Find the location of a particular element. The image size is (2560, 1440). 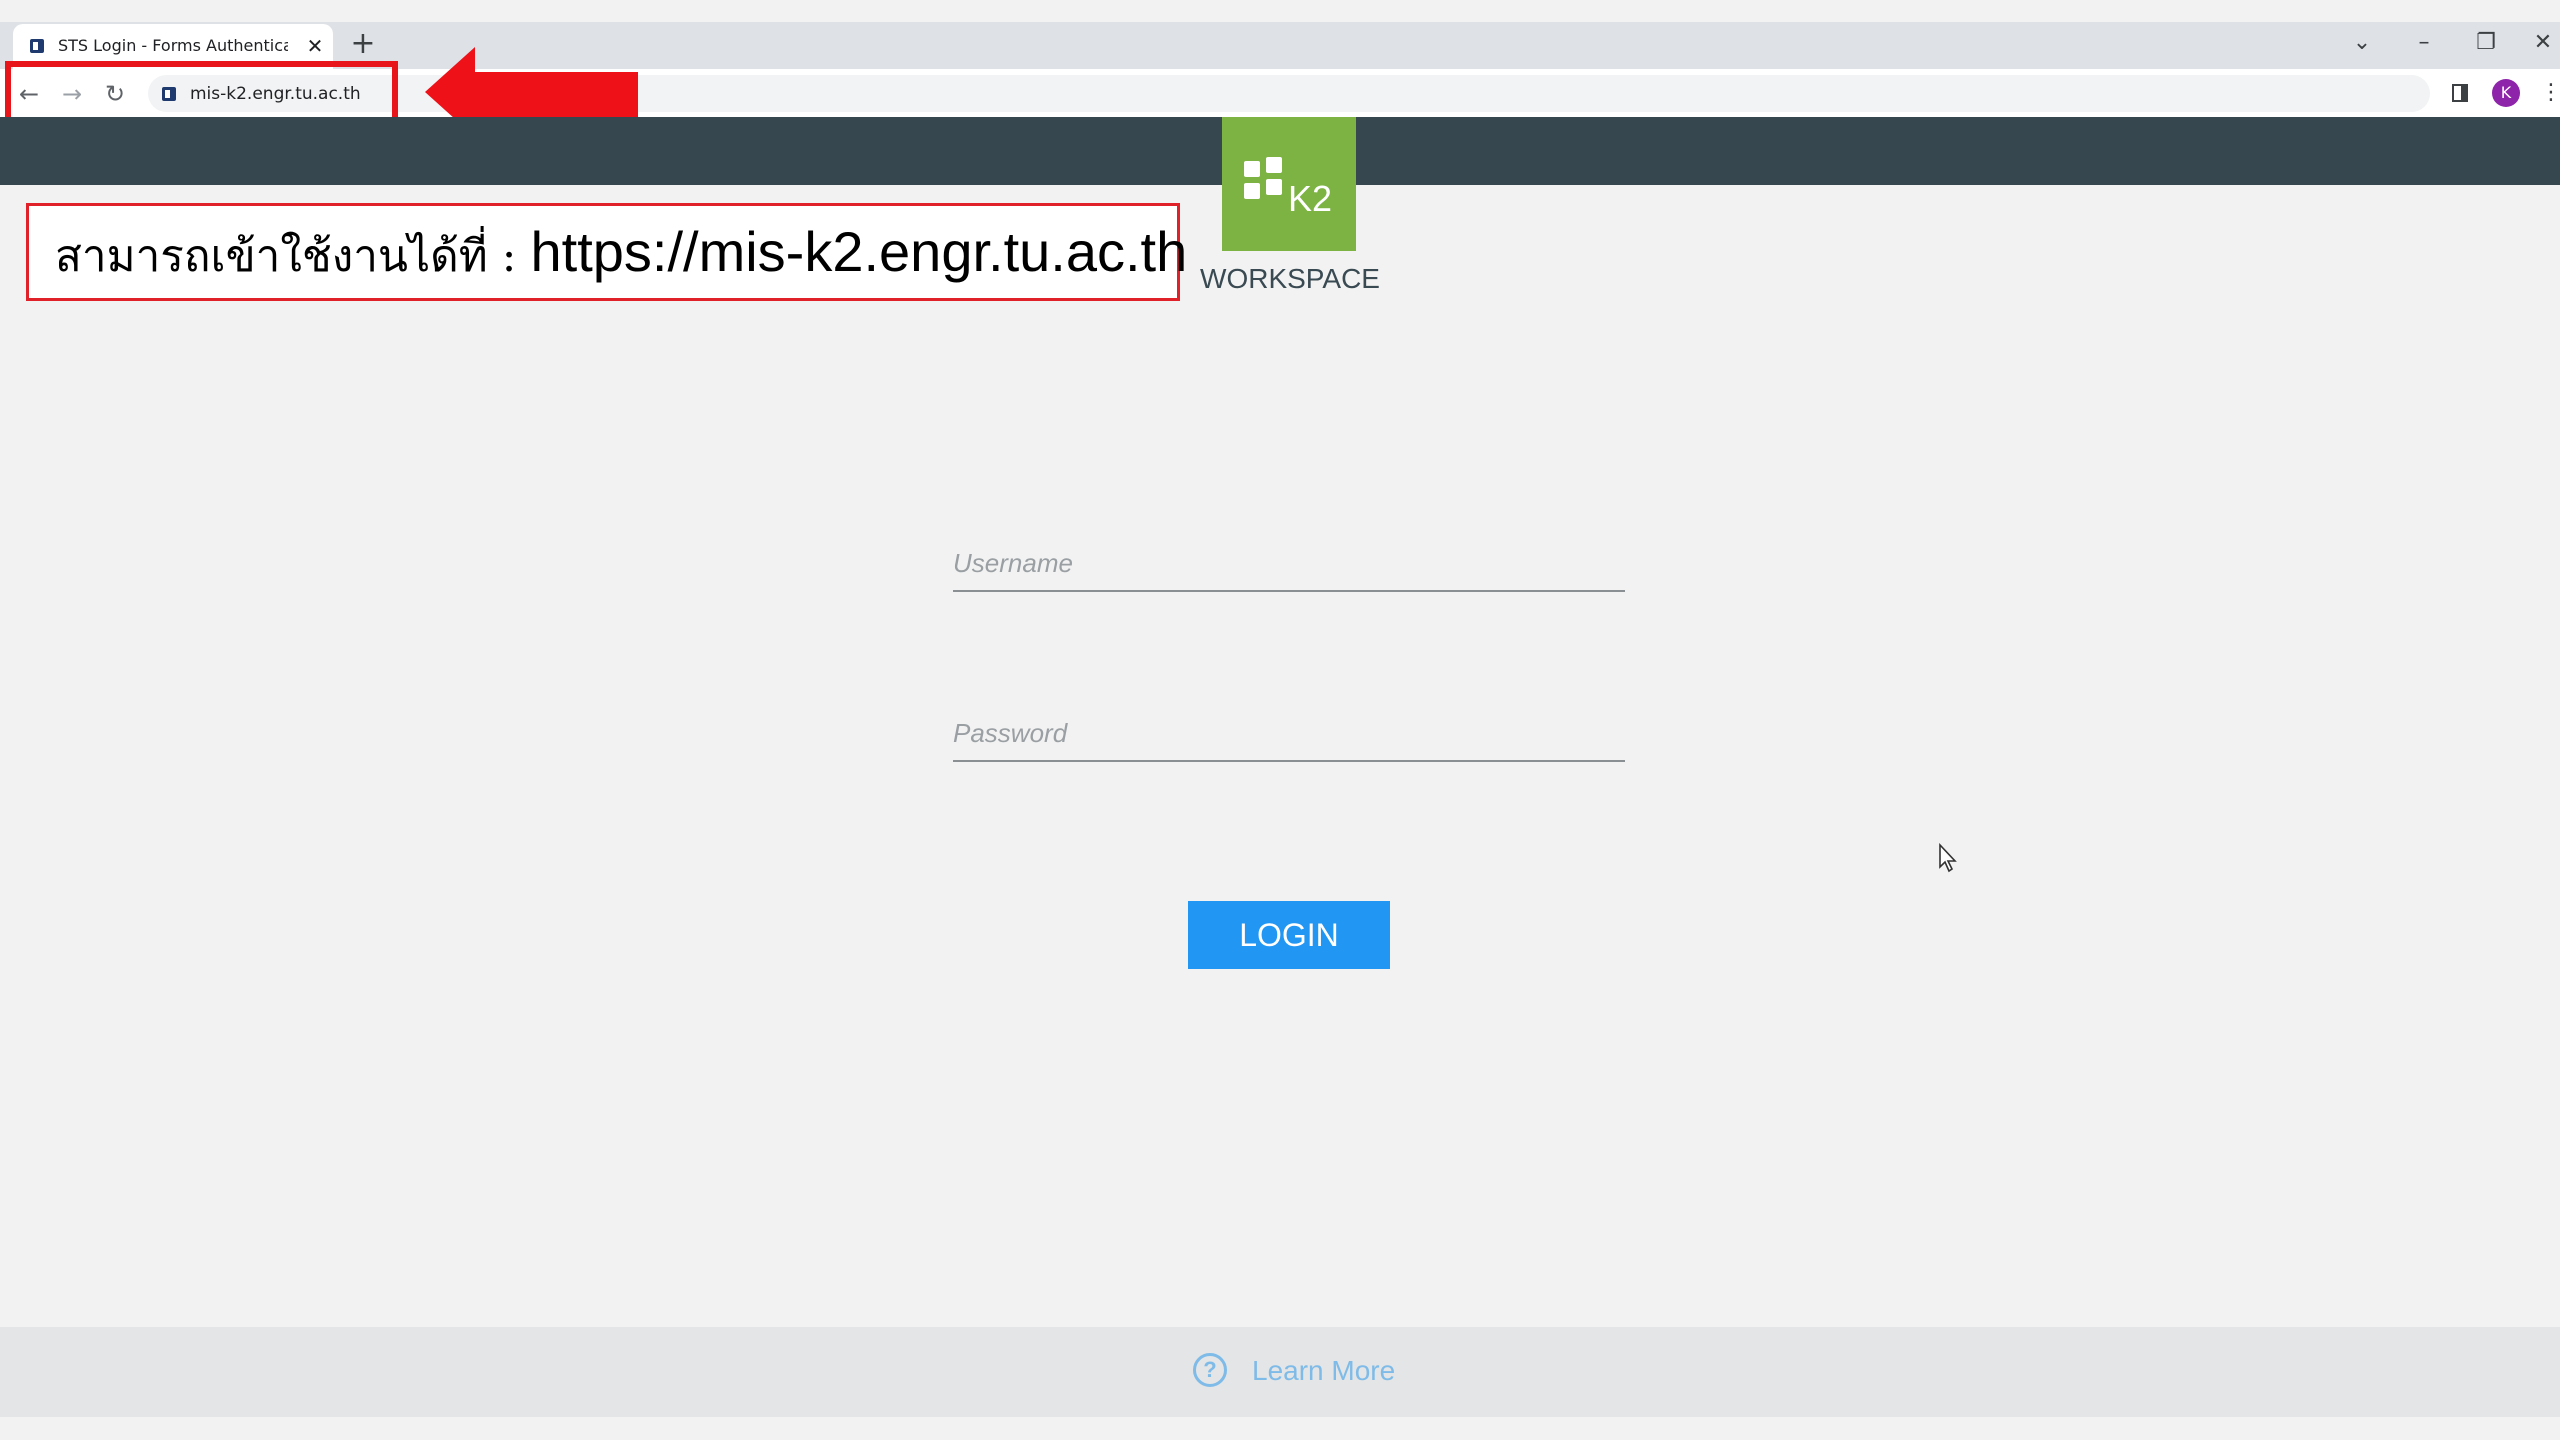

minimize-button: – is located at coordinates (2424, 43).